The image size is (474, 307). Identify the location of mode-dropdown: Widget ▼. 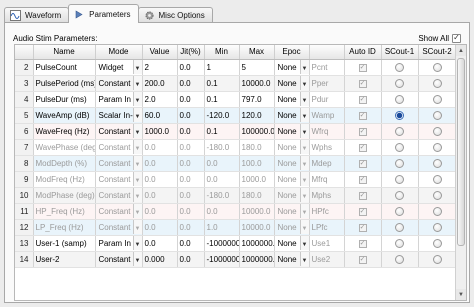
(119, 67).